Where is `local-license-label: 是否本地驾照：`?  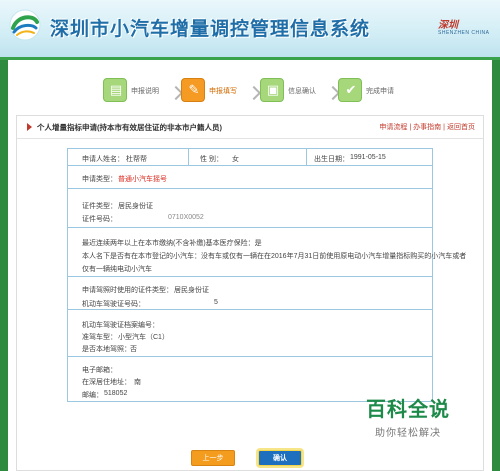 local-license-label: 是否本地驾照： is located at coordinates (106, 349).